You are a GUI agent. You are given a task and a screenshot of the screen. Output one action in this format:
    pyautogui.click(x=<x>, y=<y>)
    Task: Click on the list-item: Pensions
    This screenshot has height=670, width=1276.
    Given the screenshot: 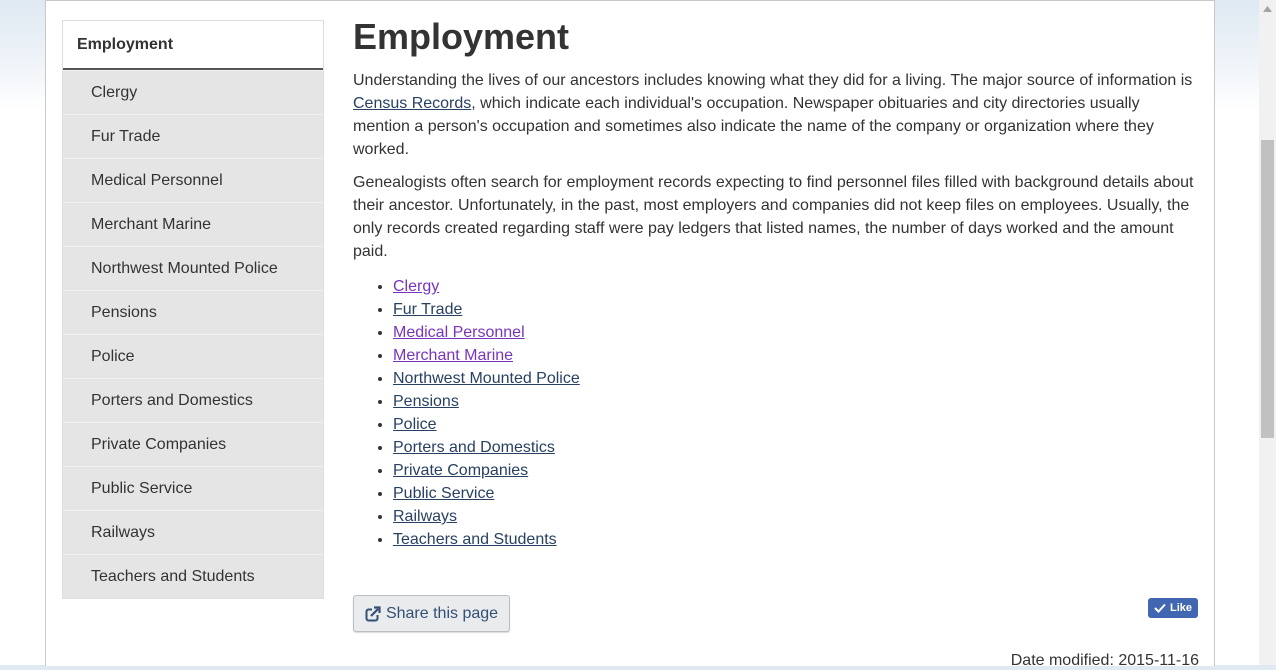 What is the action you would take?
    pyautogui.click(x=796, y=401)
    